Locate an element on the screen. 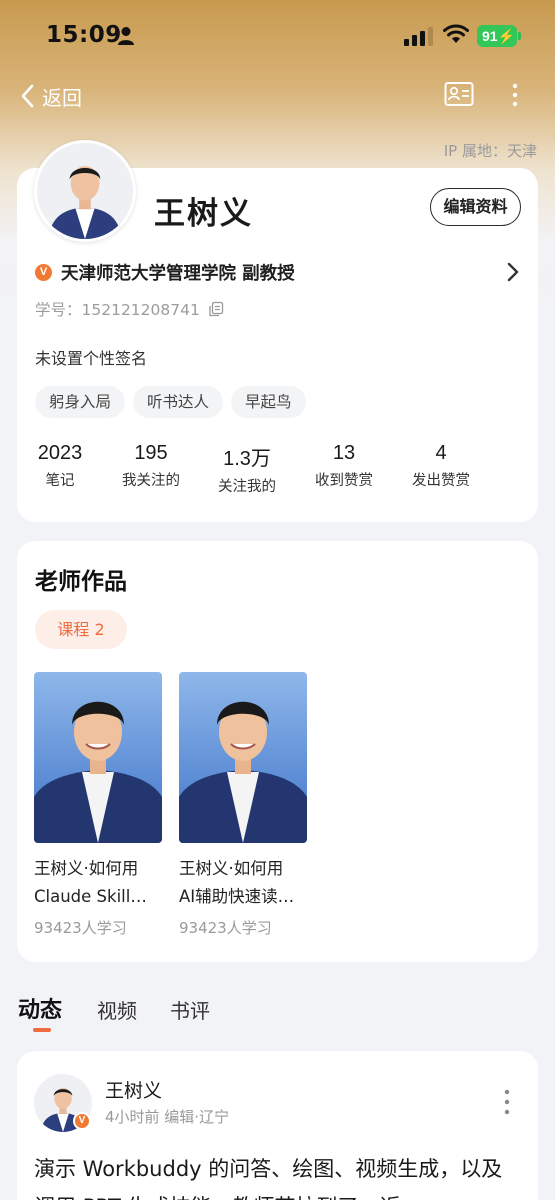 Image resolution: width=555 pixels, height=1200 pixels. profile-name: 王树义 is located at coordinates (203, 214).